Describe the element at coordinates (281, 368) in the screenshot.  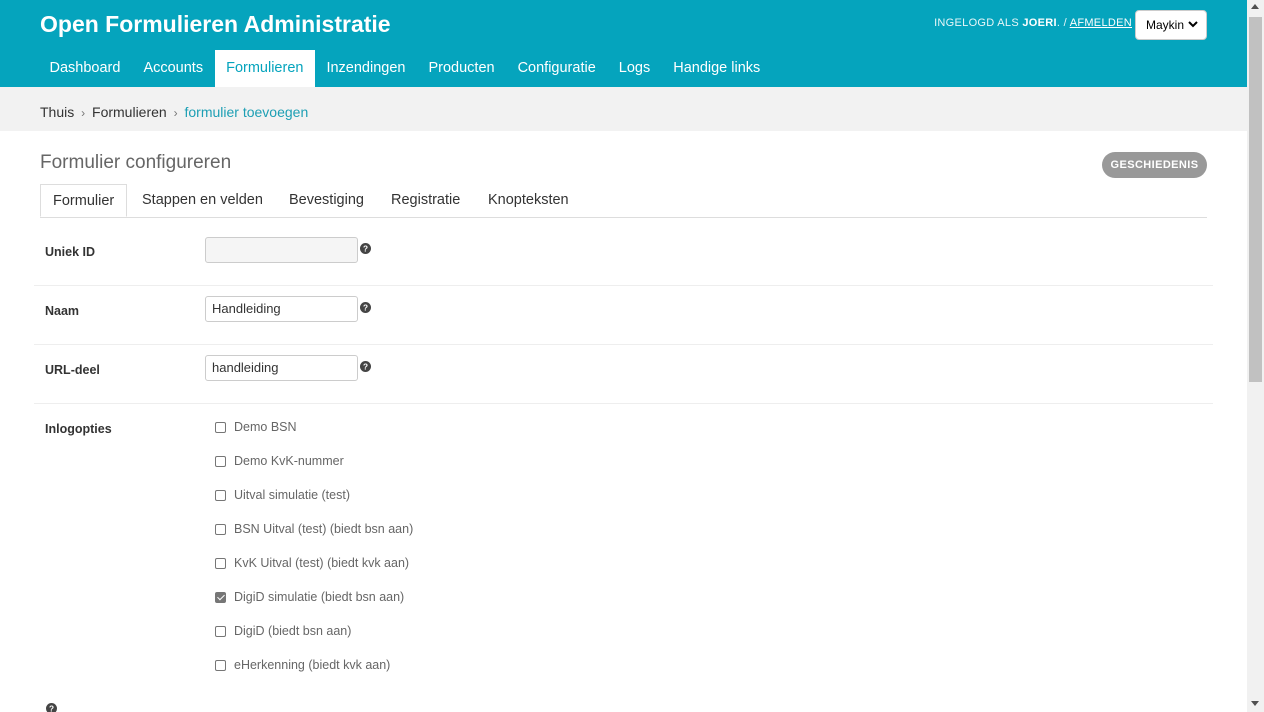
I see `slug-field: handleiding` at that location.